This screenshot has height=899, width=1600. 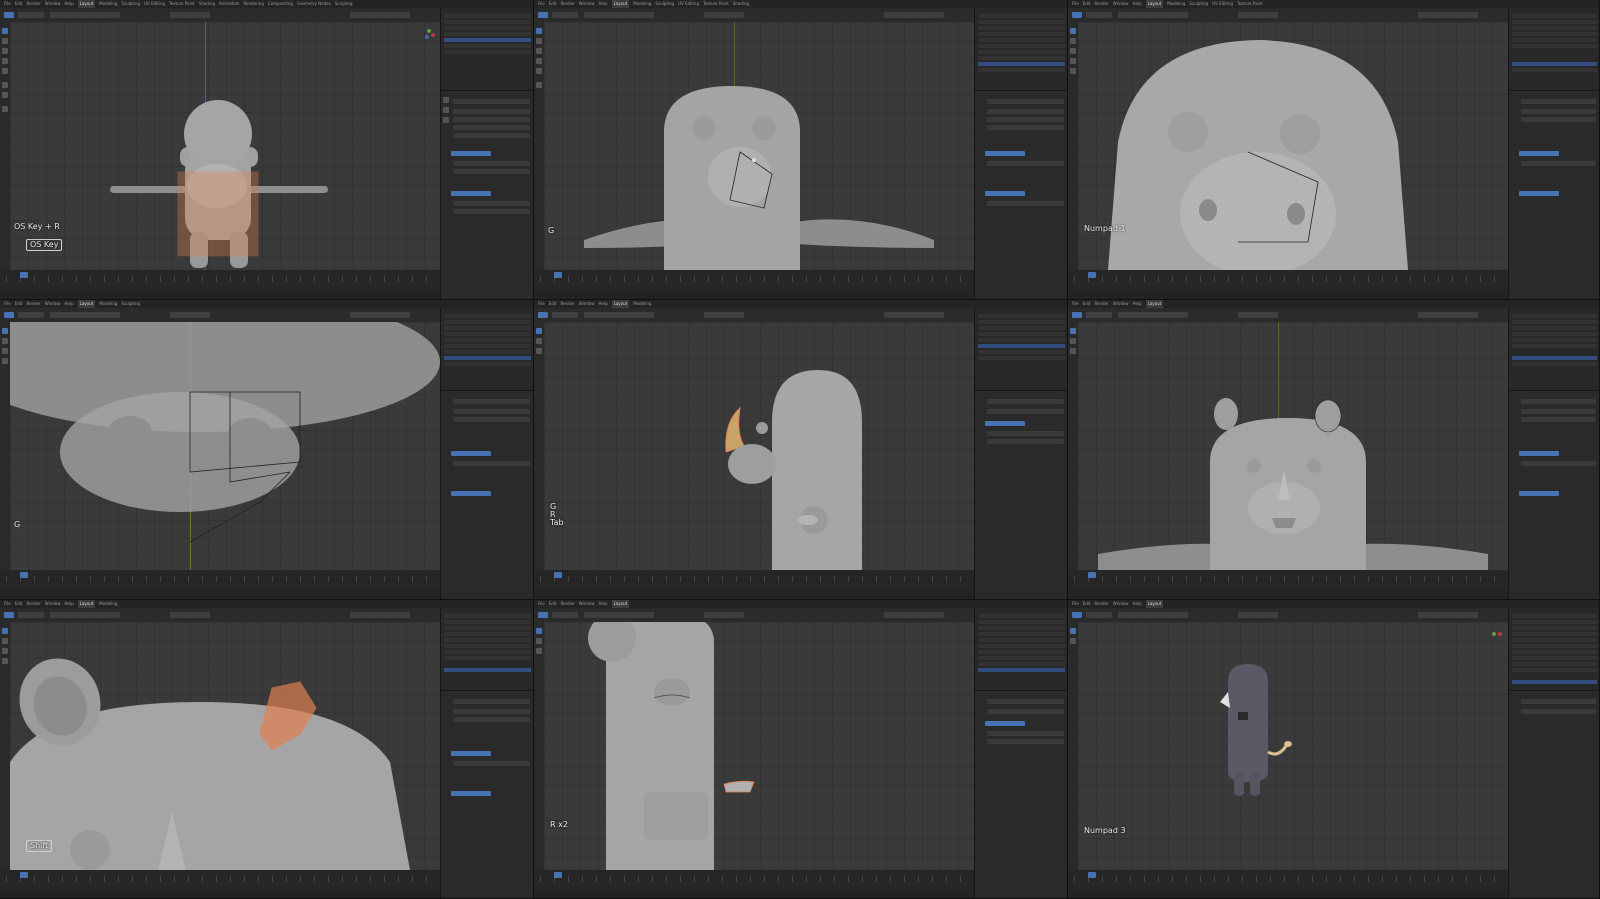 What do you see at coordinates (759, 446) in the screenshot?
I see `3d-viewport: G R Tab` at bounding box center [759, 446].